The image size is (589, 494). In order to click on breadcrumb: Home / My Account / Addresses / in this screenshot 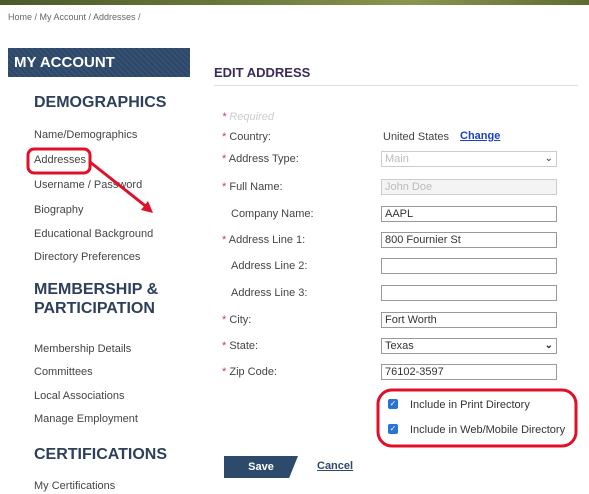, I will do `click(74, 17)`.